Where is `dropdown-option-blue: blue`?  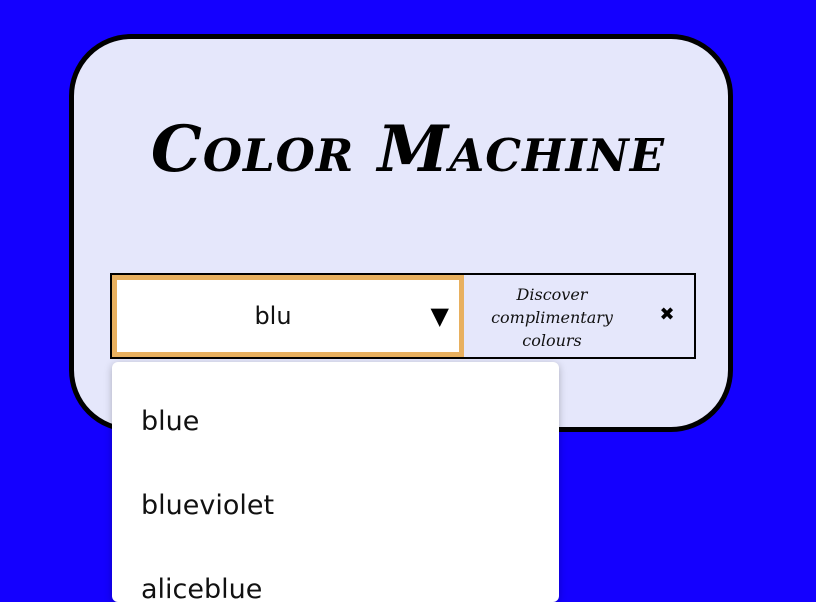 dropdown-option-blue: blue is located at coordinates (170, 421).